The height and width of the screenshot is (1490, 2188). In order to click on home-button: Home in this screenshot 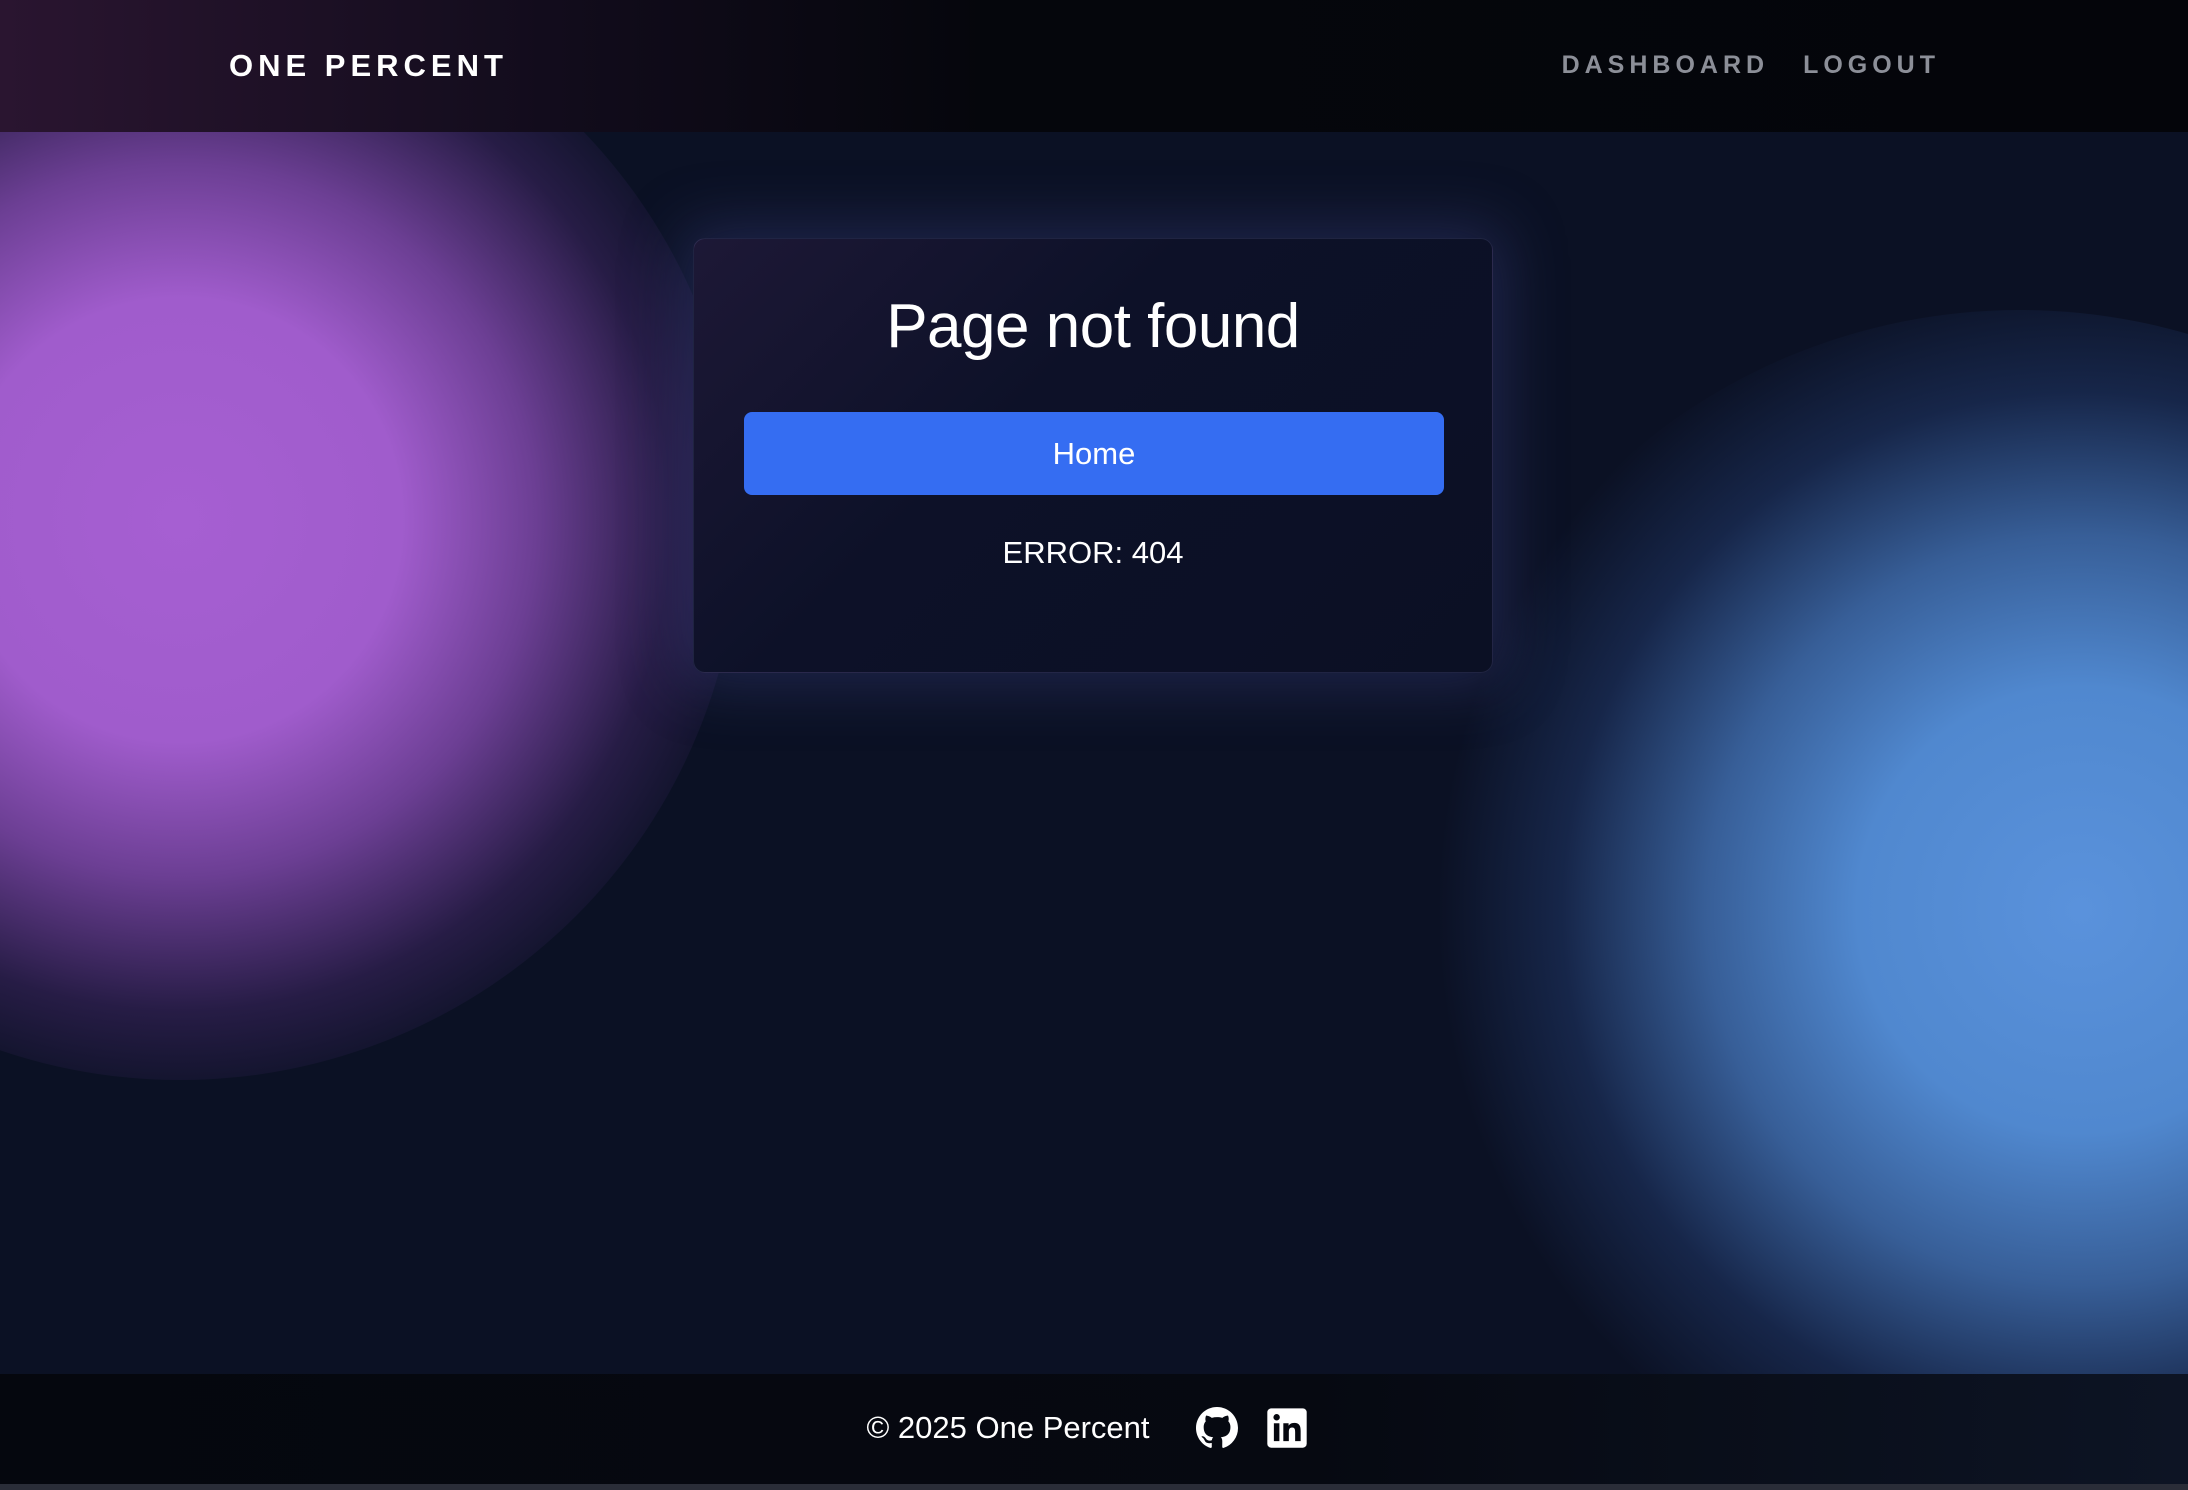, I will do `click(1094, 453)`.